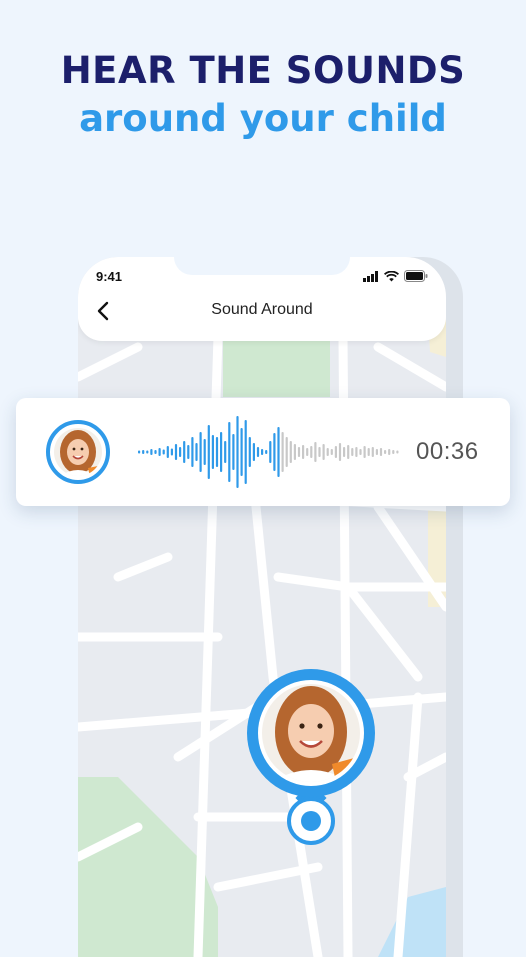 The height and width of the screenshot is (957, 526). Describe the element at coordinates (447, 451) in the screenshot. I see `audio-duration: 00:36` at that location.